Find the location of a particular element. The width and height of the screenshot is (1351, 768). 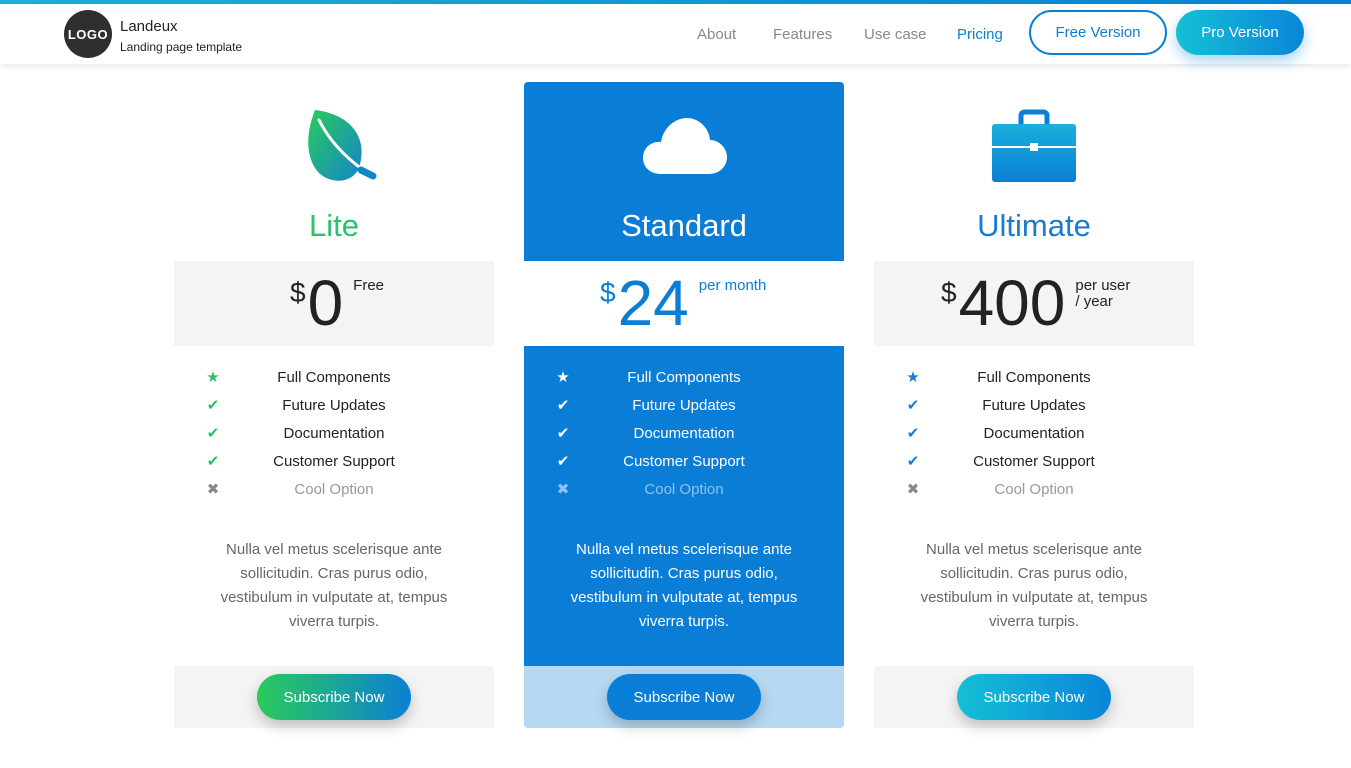

price-note: per user / year is located at coordinates (1102, 294).